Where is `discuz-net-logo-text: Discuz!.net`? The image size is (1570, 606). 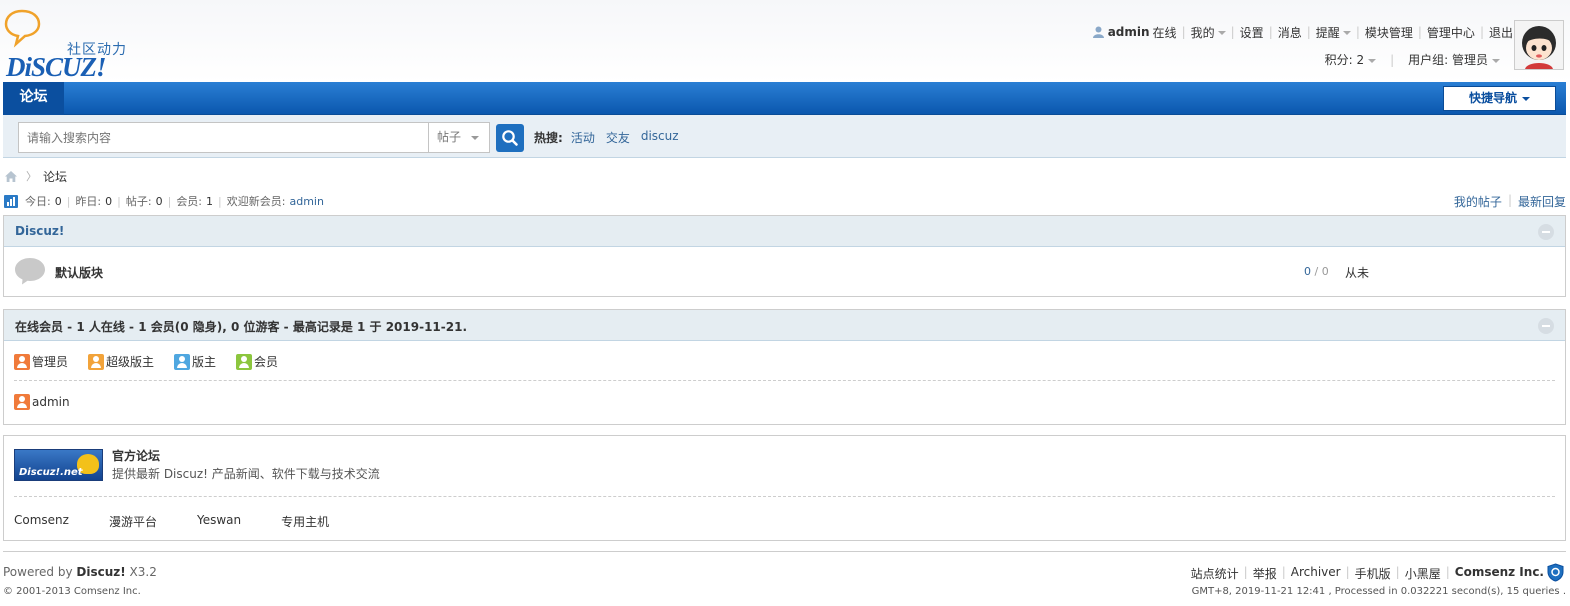
discuz-net-logo-text: Discuz!.net is located at coordinates (51, 472).